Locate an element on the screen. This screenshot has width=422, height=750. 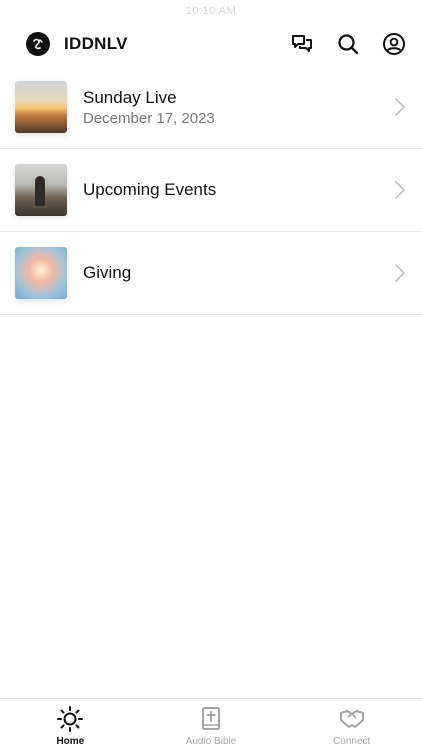
status-bar: 10:10 AM is located at coordinates (211, 11).